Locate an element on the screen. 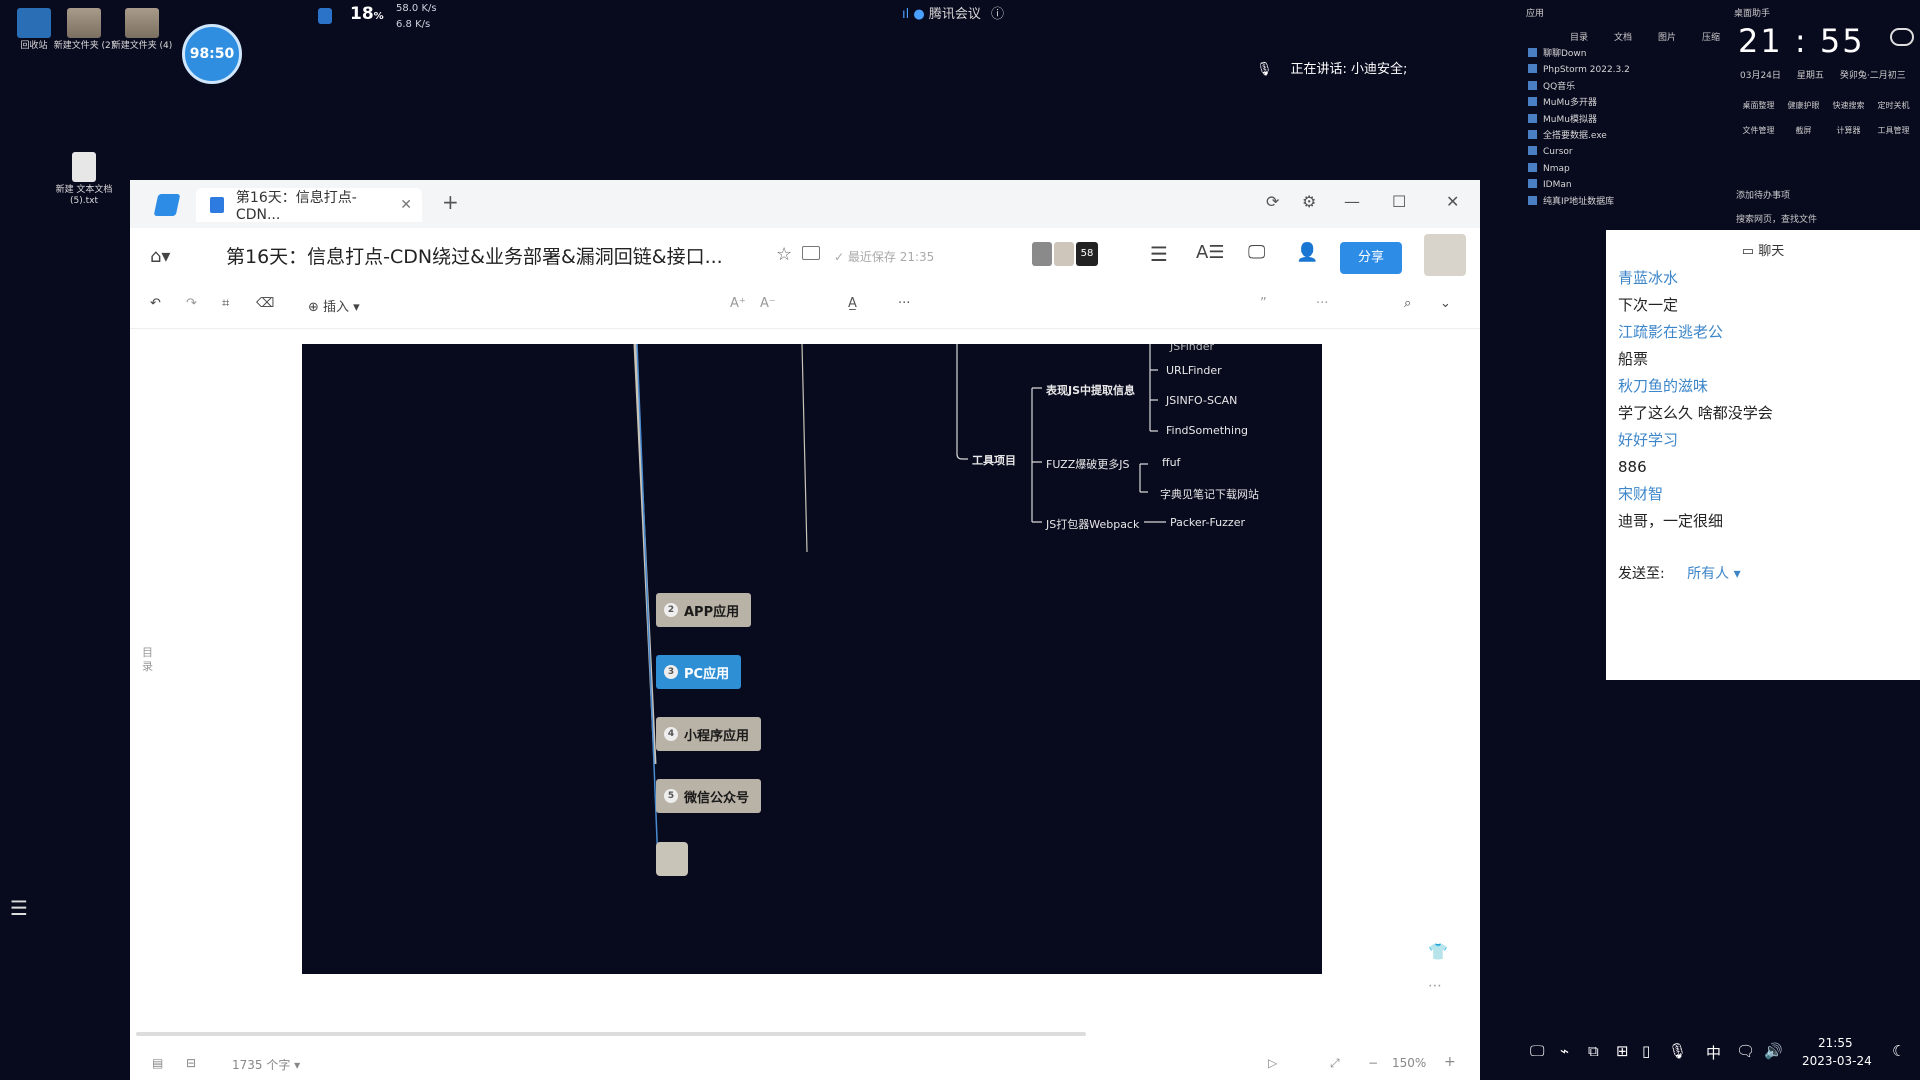 The height and width of the screenshot is (1080, 1920). app-item: Nmap is located at coordinates (1579, 169).